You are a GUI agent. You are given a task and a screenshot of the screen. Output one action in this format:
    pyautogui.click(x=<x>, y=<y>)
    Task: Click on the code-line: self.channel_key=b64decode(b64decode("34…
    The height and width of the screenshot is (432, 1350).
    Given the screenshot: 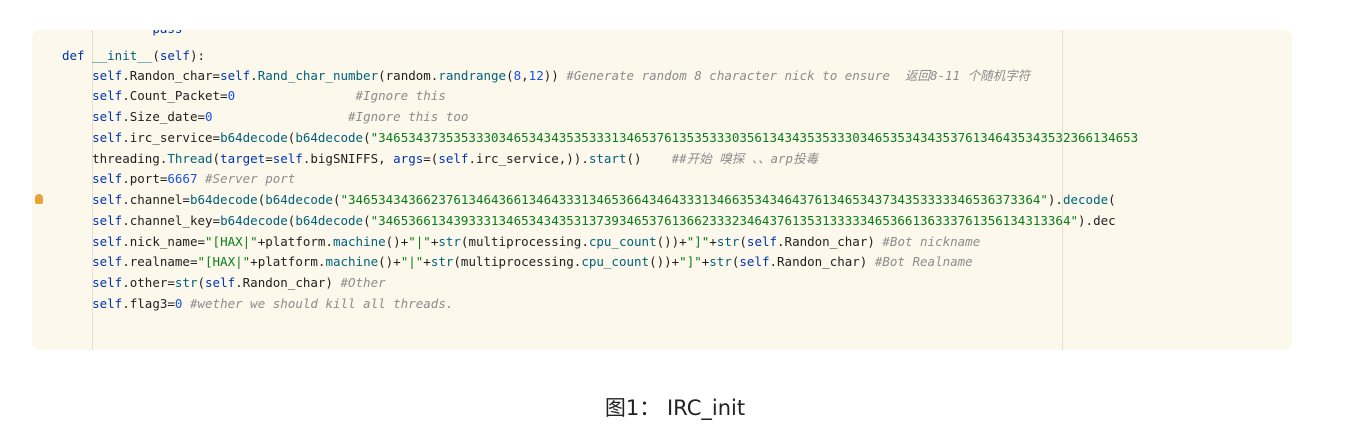 What is the action you would take?
    pyautogui.click(x=662, y=220)
    